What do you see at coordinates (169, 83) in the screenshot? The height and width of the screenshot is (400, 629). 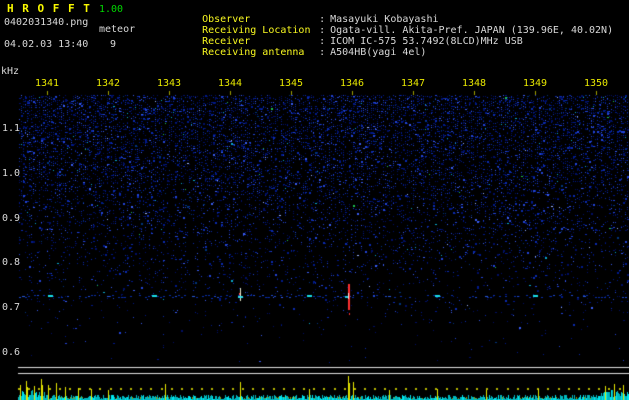 I see `x-tick-label: 1343` at bounding box center [169, 83].